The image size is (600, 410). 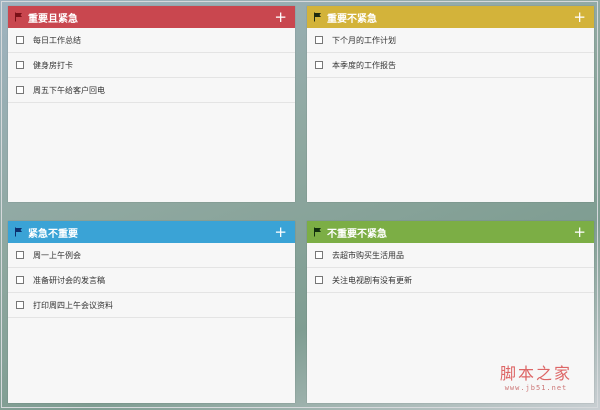 What do you see at coordinates (450, 280) in the screenshot?
I see `task-item: 关注电视剧有没有更新` at bounding box center [450, 280].